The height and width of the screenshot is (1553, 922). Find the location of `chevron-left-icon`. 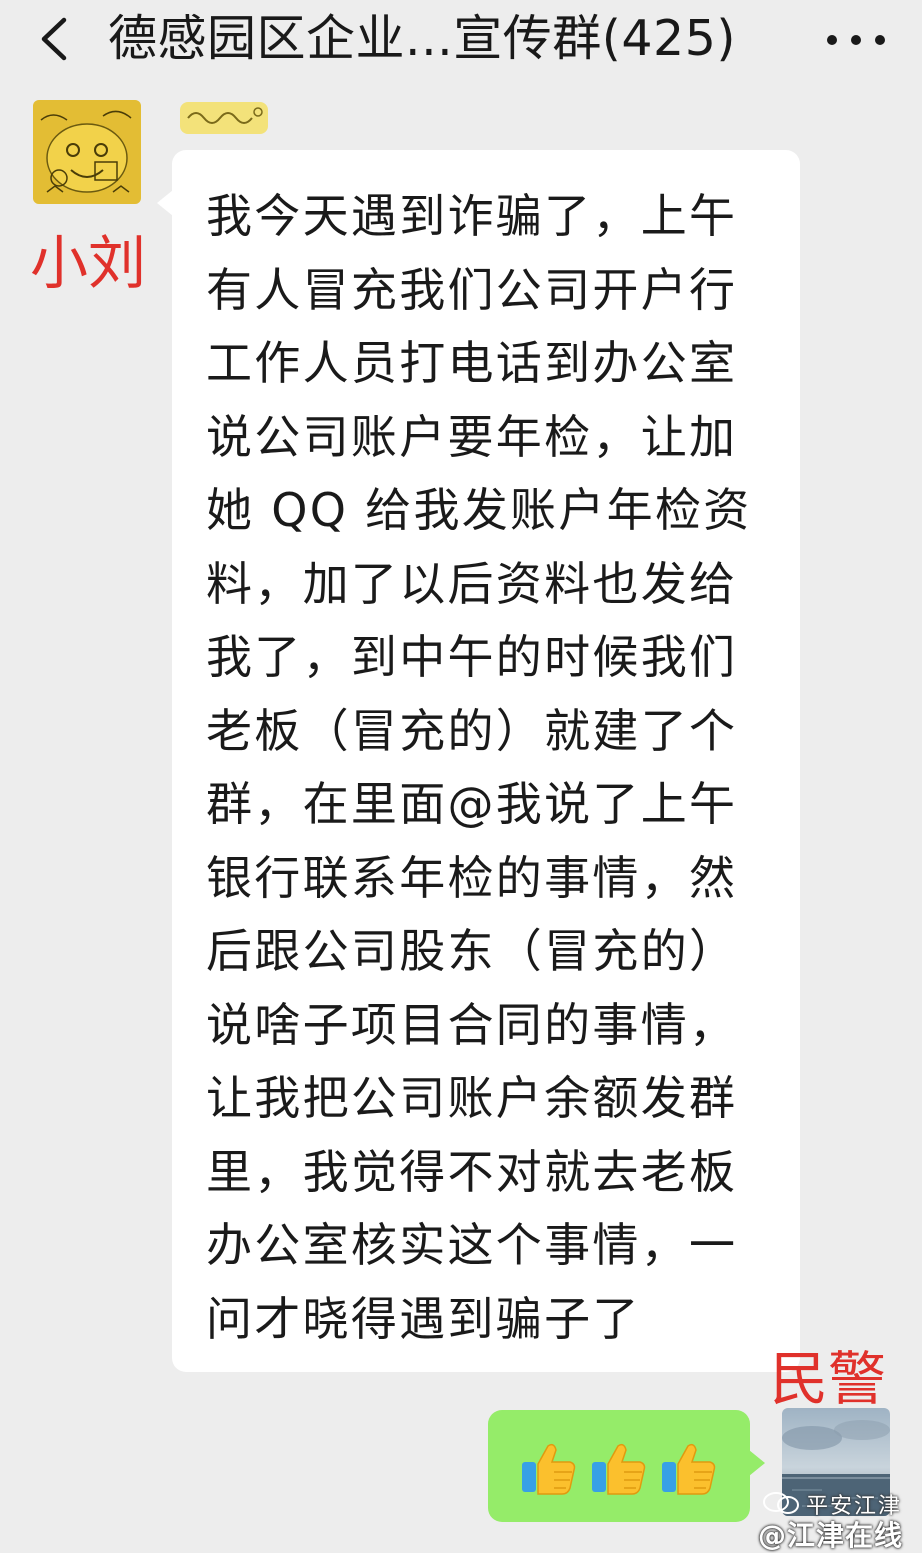

chevron-left-icon is located at coordinates (54, 39).